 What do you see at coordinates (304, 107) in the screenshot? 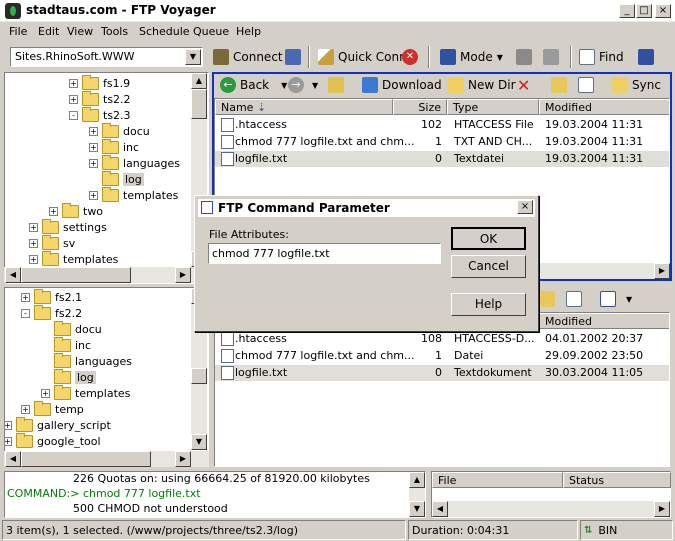
I see `col-name: Name ⇣` at bounding box center [304, 107].